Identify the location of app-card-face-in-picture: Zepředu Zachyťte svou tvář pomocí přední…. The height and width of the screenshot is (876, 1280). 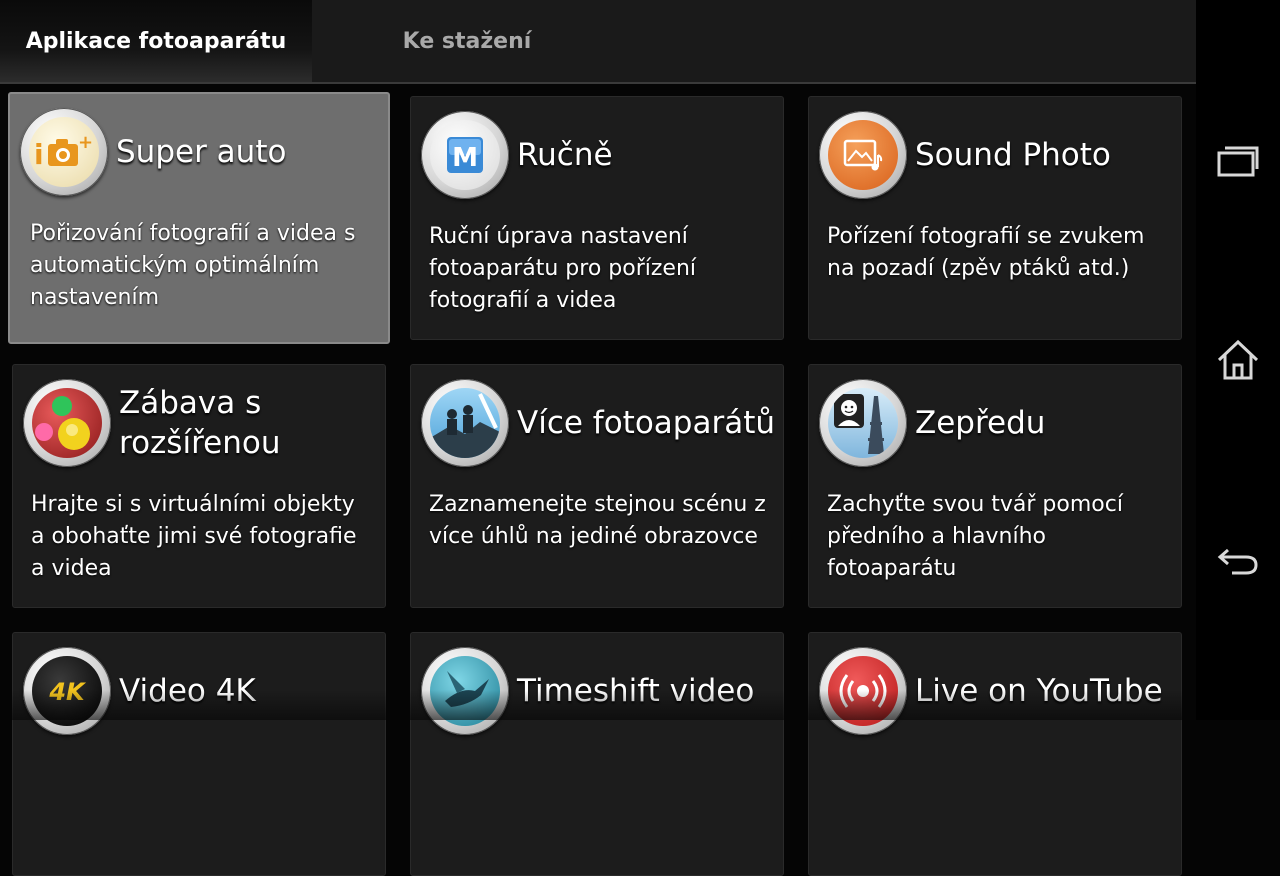
(995, 486).